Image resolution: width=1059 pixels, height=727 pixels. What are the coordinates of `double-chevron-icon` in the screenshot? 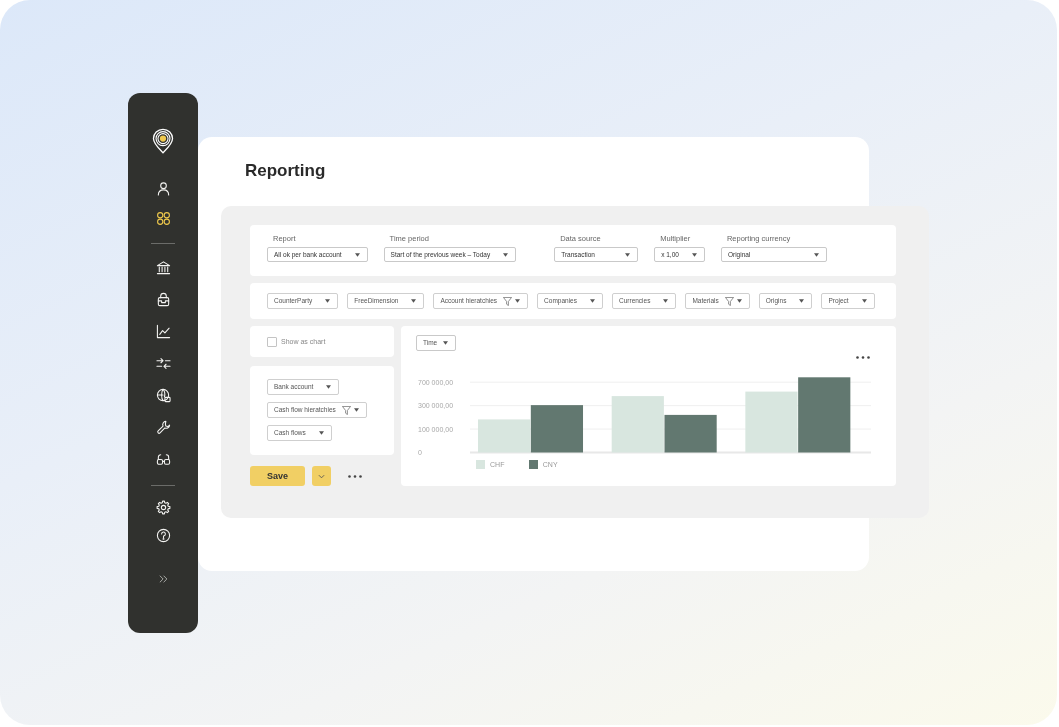 It's located at (163, 579).